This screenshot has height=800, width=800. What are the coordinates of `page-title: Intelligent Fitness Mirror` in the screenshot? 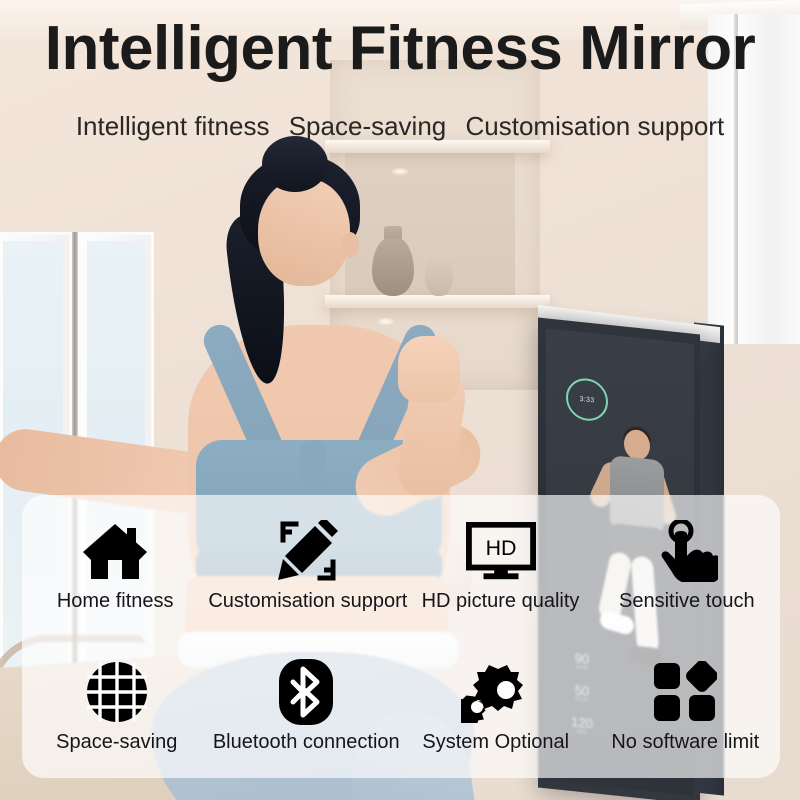 It's located at (400, 48).